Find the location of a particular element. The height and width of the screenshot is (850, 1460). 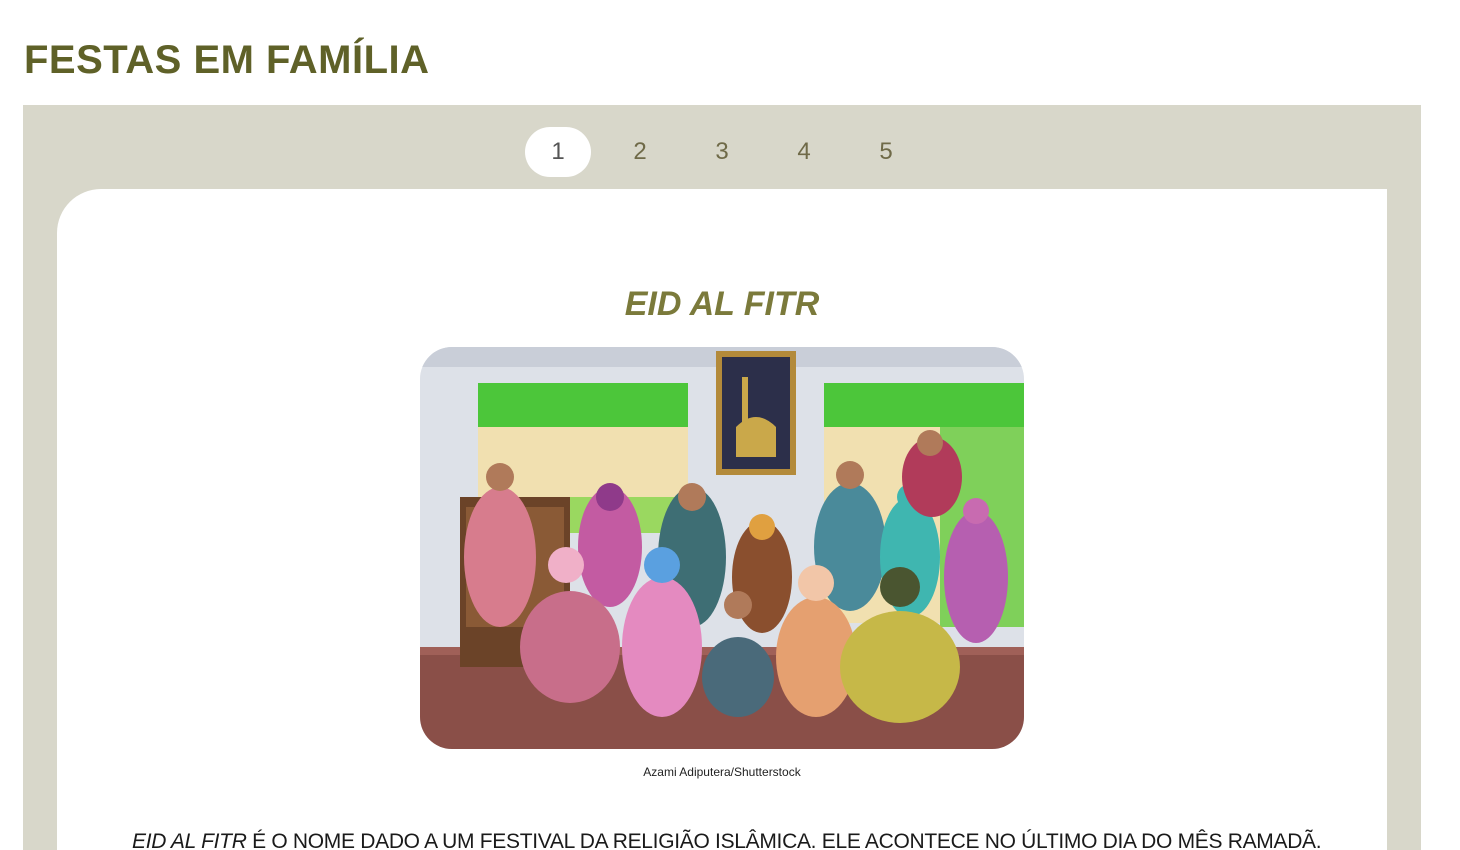

page-tab-3: 3 is located at coordinates (722, 152).